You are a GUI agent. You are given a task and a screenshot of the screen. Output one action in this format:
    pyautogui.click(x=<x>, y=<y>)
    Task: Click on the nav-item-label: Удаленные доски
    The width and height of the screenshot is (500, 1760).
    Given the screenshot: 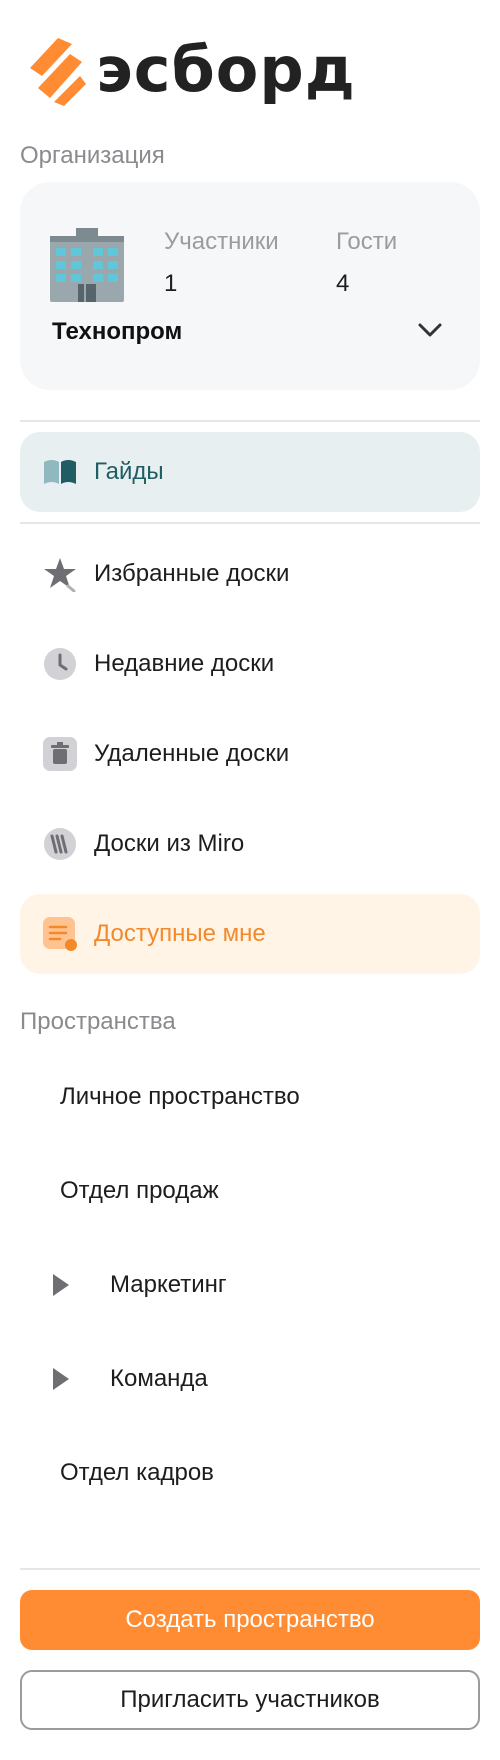 What is the action you would take?
    pyautogui.click(x=192, y=753)
    